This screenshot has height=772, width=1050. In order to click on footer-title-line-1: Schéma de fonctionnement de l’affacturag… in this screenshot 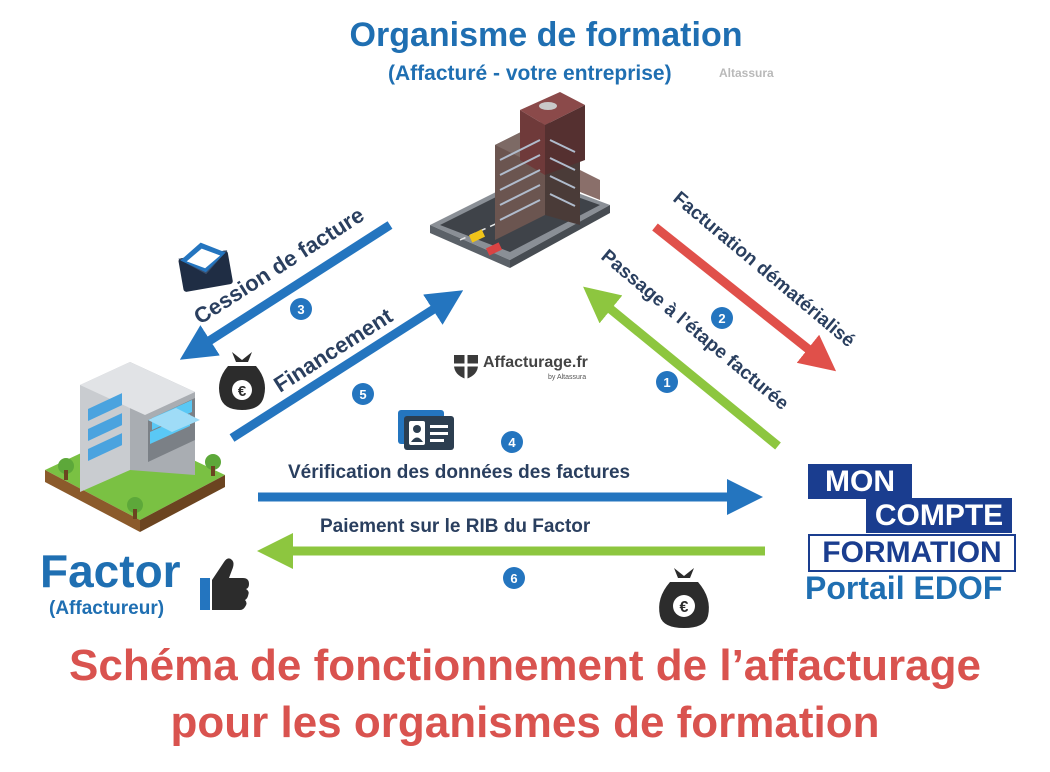, I will do `click(525, 665)`.